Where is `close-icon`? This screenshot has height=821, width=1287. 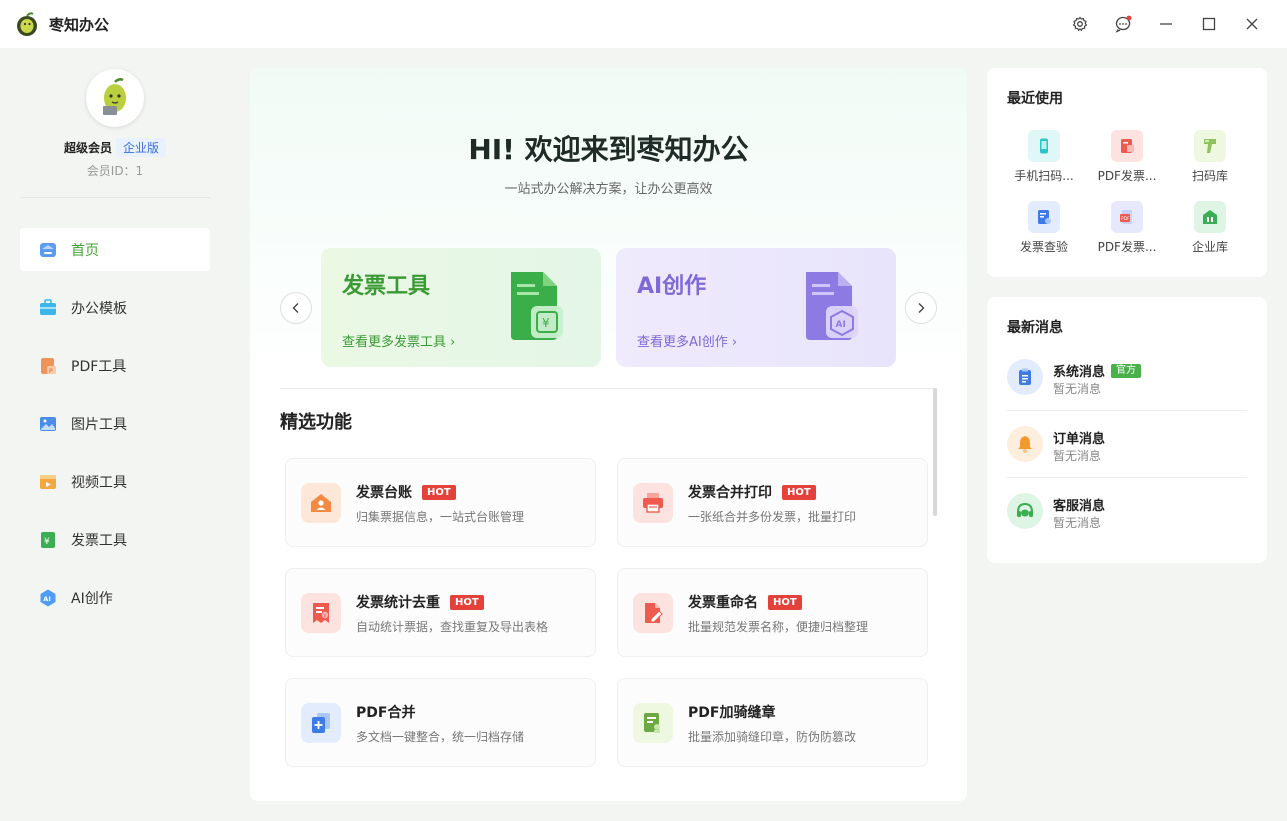 close-icon is located at coordinates (1252, 24).